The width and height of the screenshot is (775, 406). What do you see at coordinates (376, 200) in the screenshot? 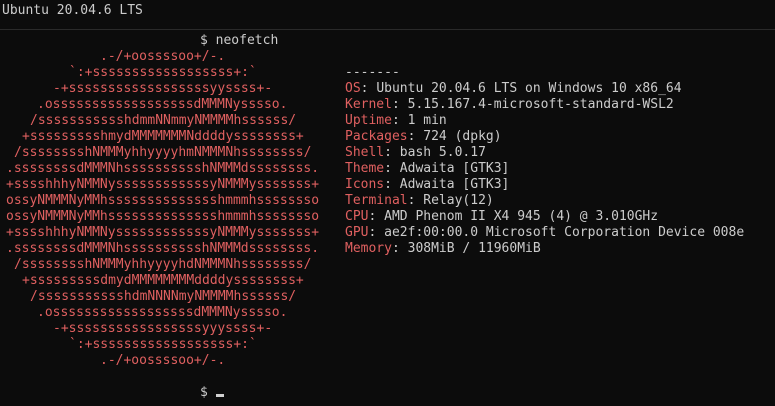
I see `info-key: Terminal` at bounding box center [376, 200].